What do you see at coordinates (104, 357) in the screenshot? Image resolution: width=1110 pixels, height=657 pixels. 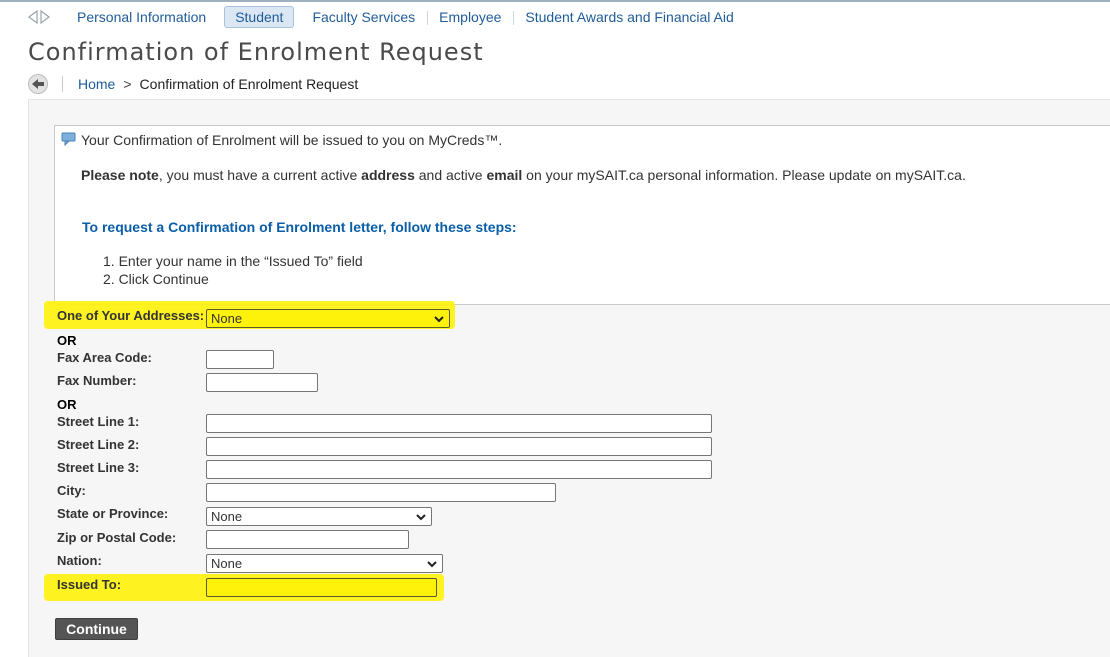 I see `fax-area-code-label: Fax Area Code:` at bounding box center [104, 357].